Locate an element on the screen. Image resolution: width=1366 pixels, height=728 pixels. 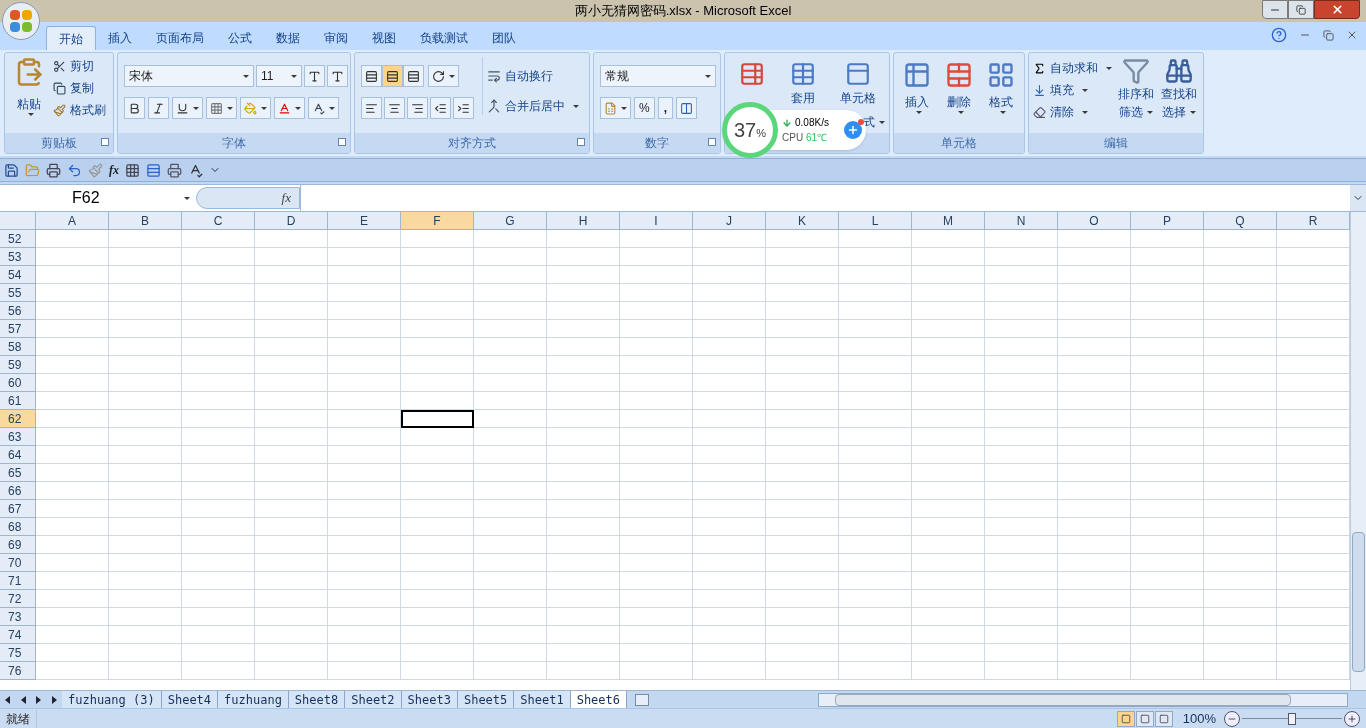
row-header: 66 is located at coordinates (18, 491).